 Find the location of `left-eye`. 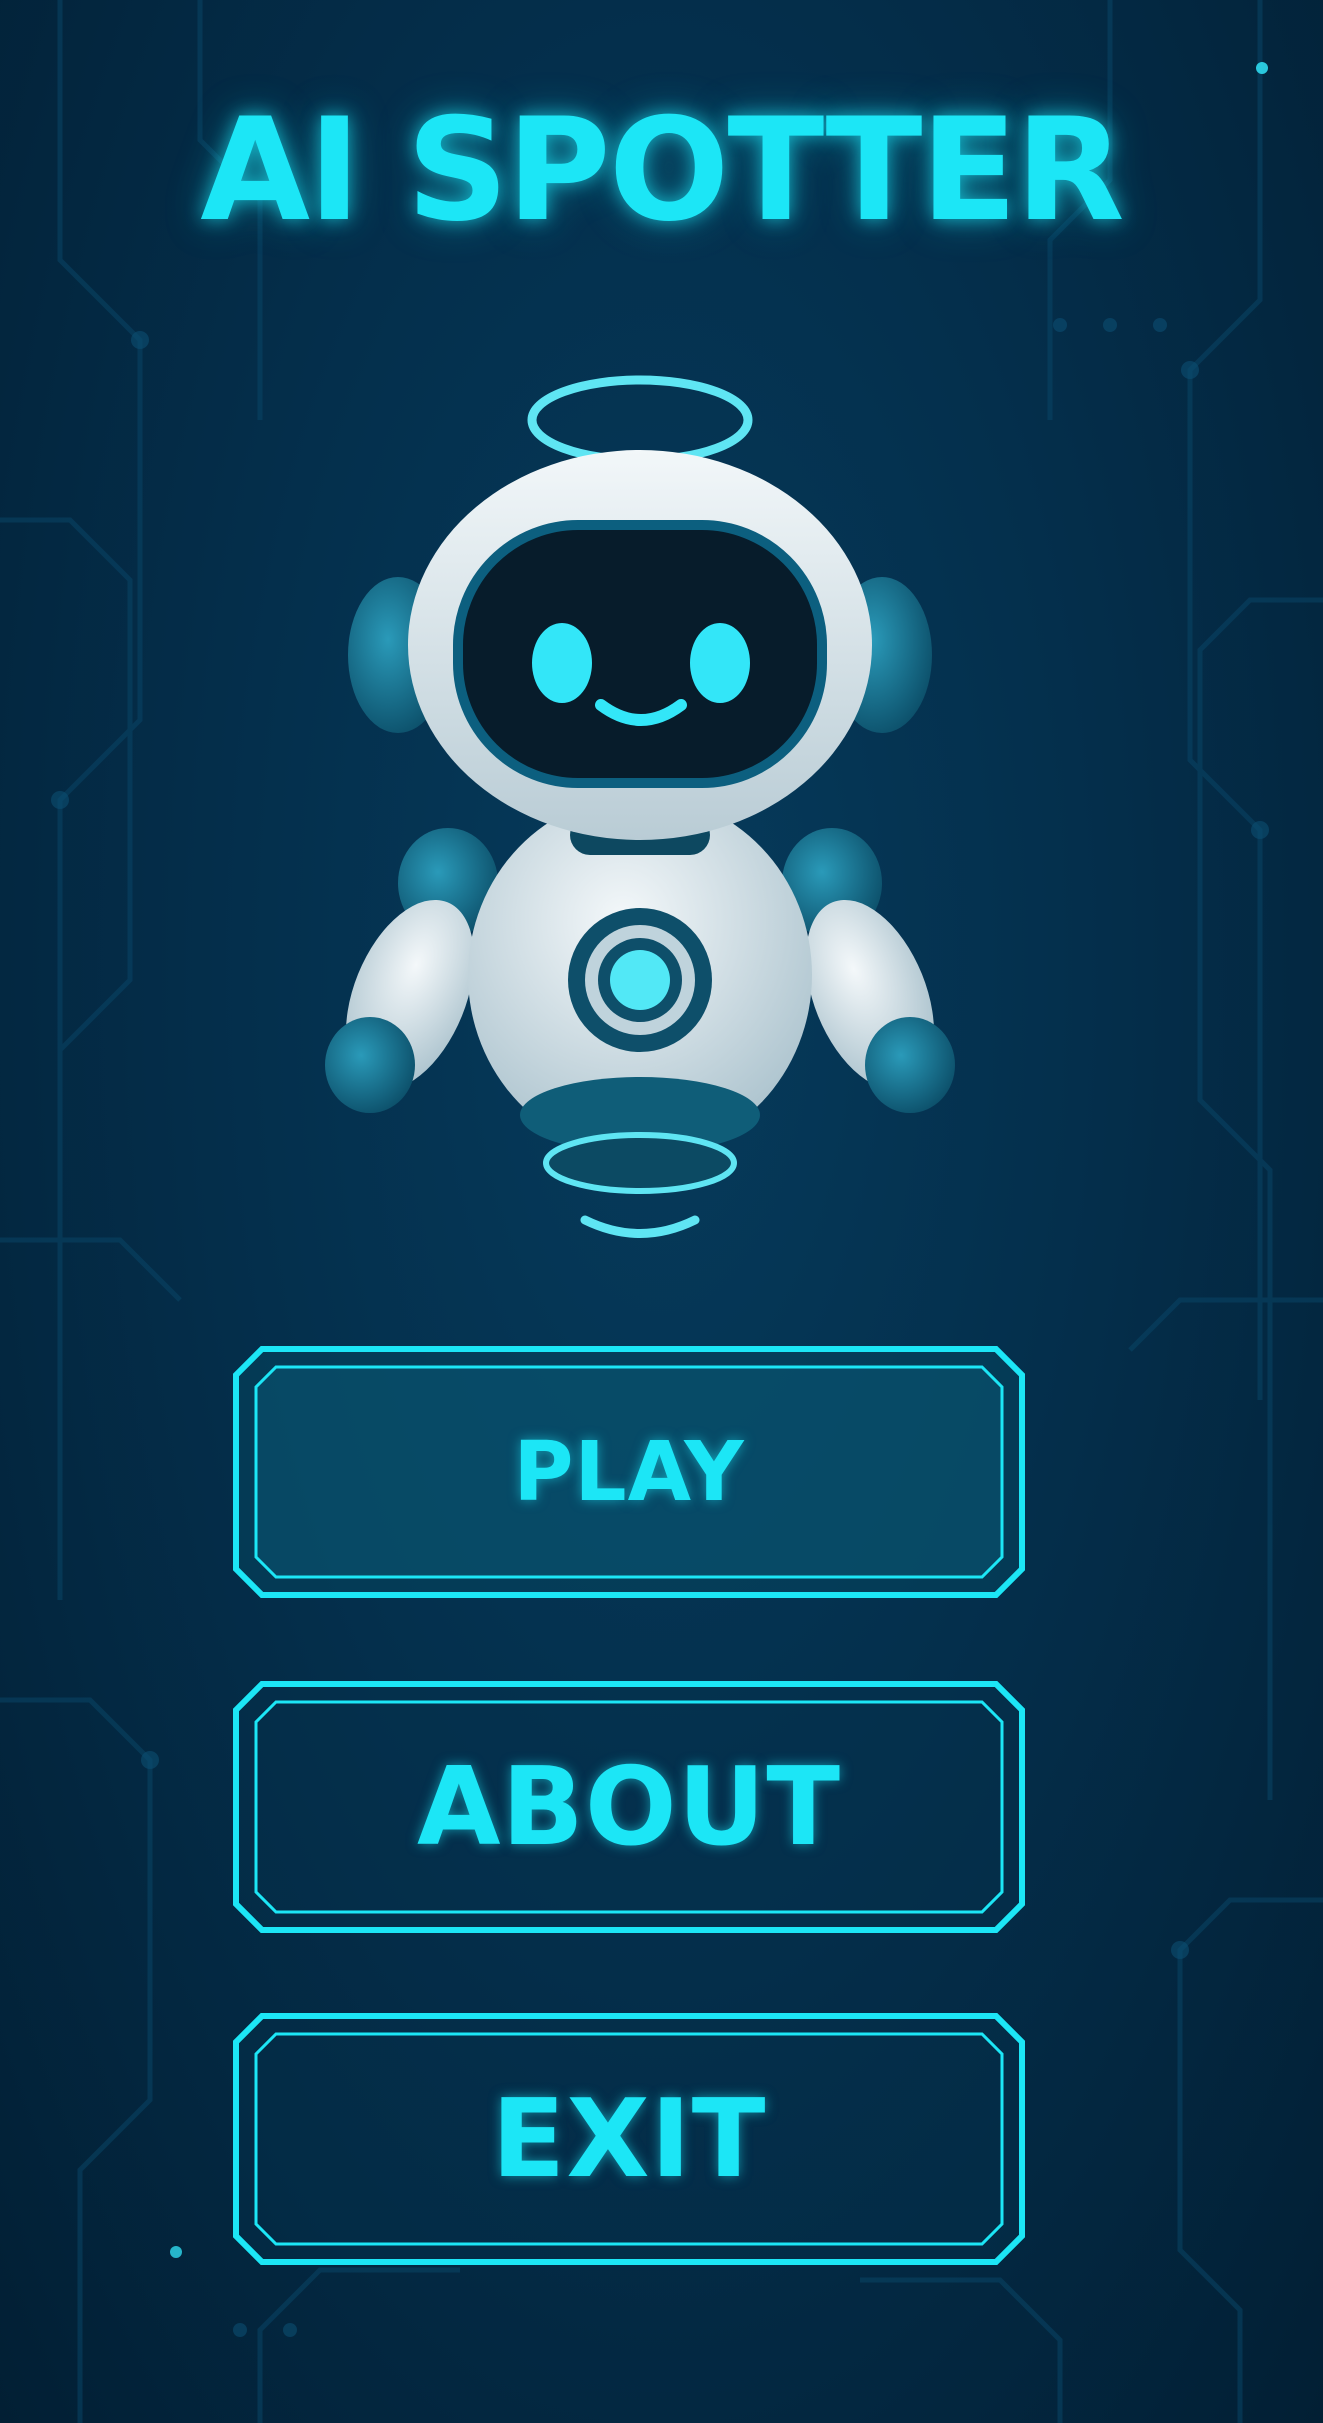

left-eye is located at coordinates (562, 663).